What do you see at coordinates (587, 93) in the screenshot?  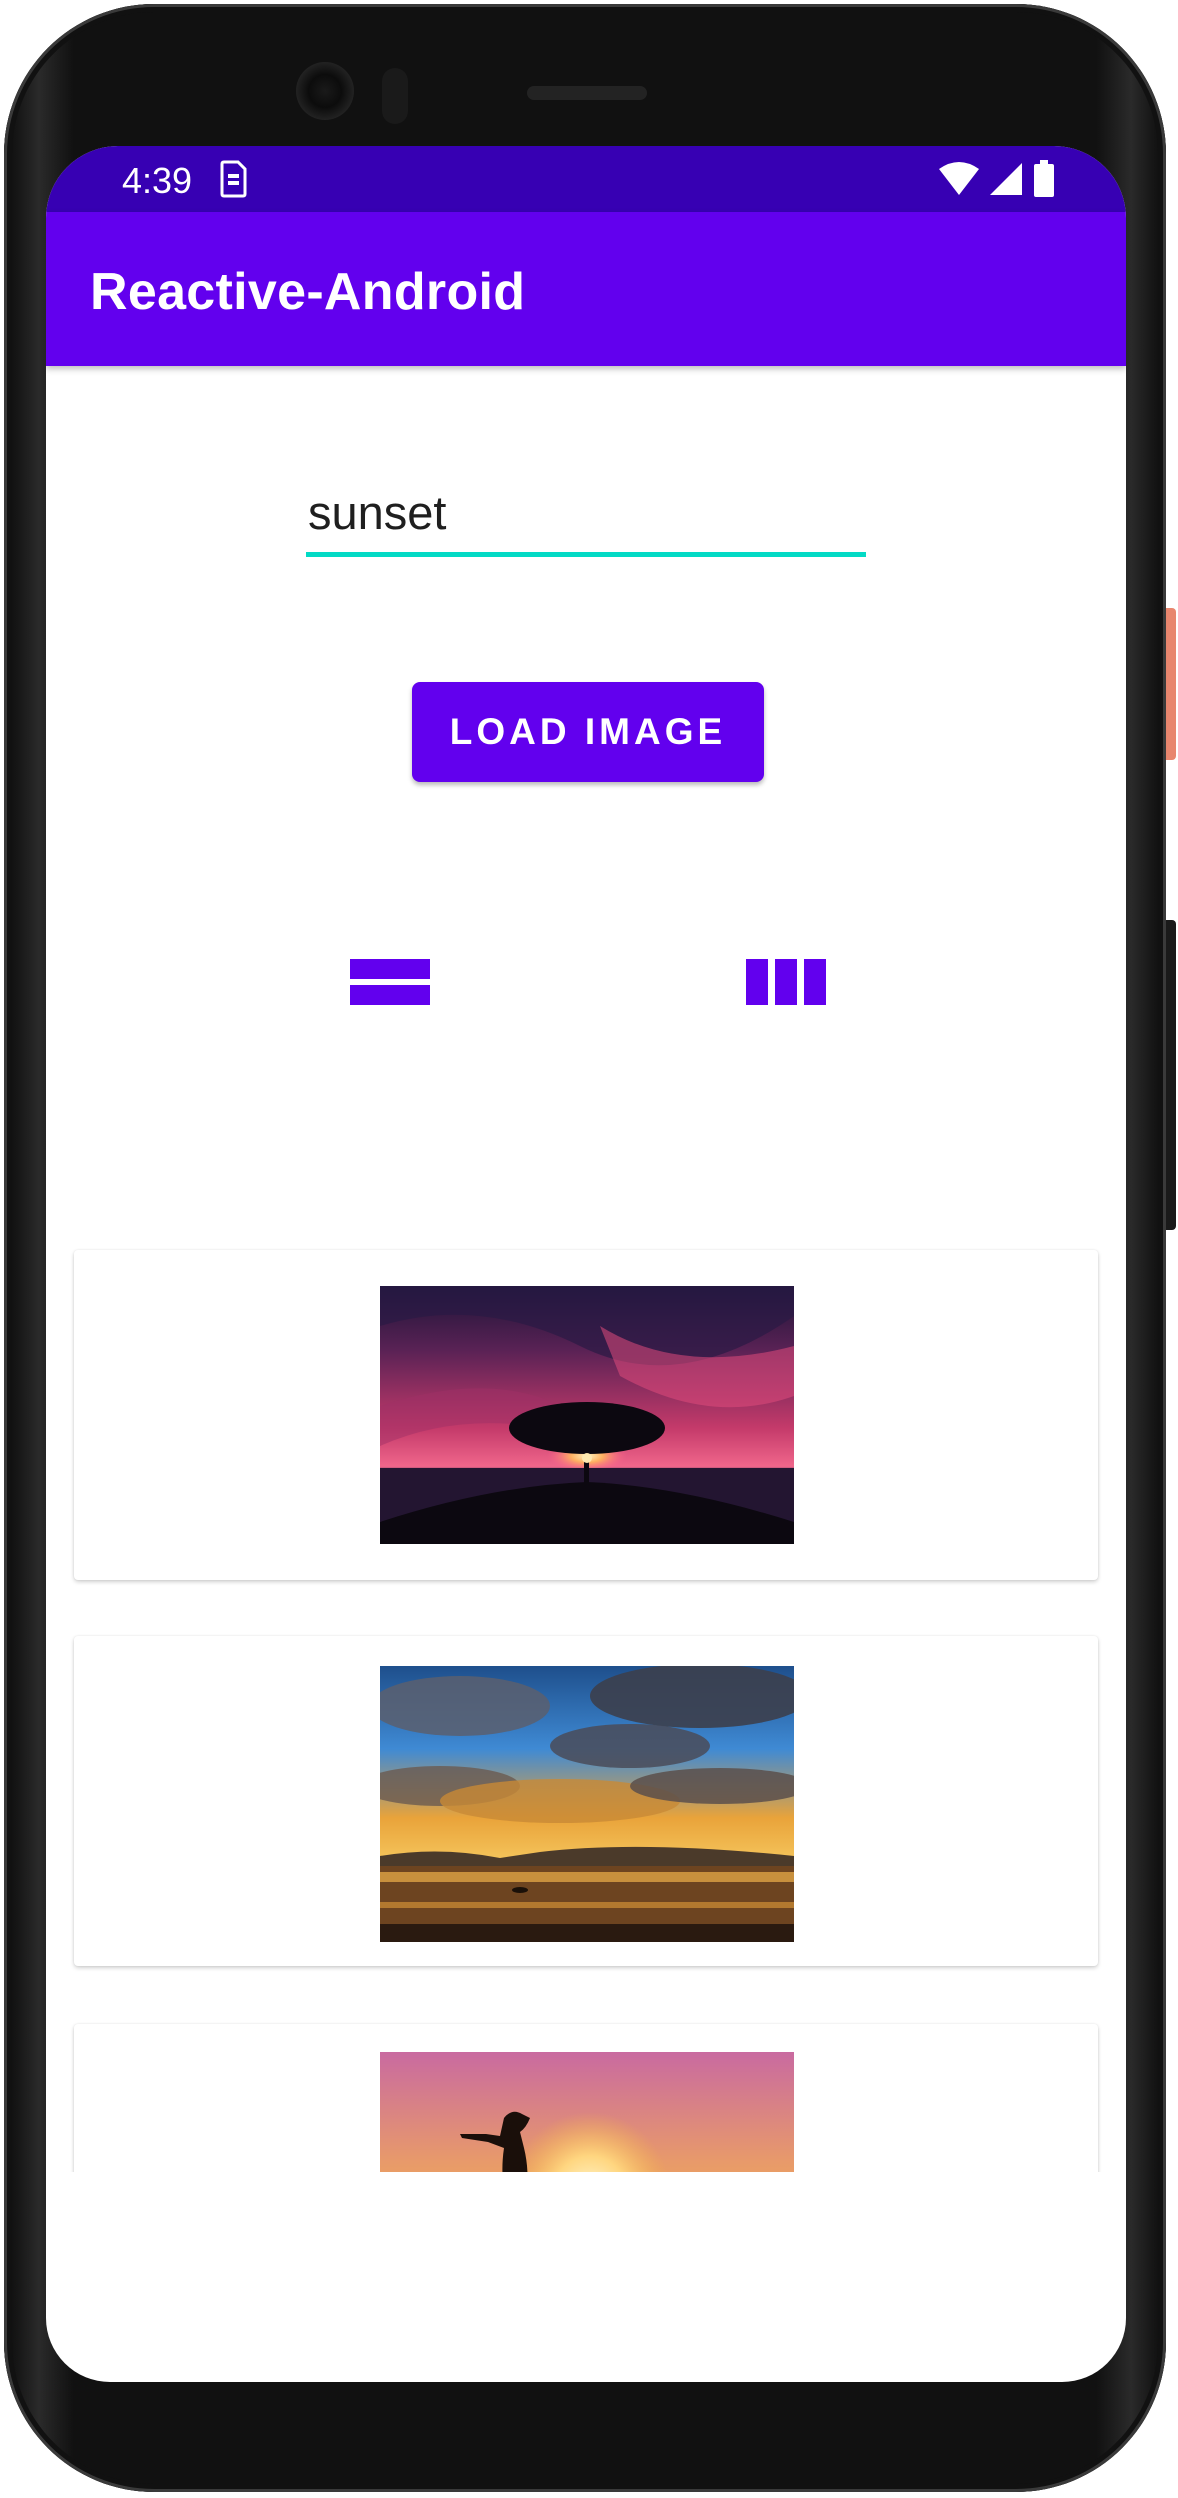 I see `earpiece-speaker` at bounding box center [587, 93].